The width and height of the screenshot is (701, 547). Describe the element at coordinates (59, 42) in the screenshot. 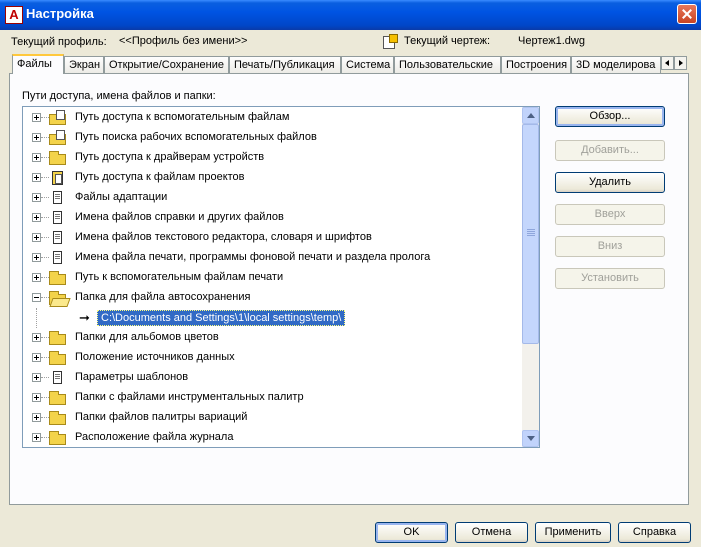

I see `current-profile-label: Текущий профиль:` at that location.